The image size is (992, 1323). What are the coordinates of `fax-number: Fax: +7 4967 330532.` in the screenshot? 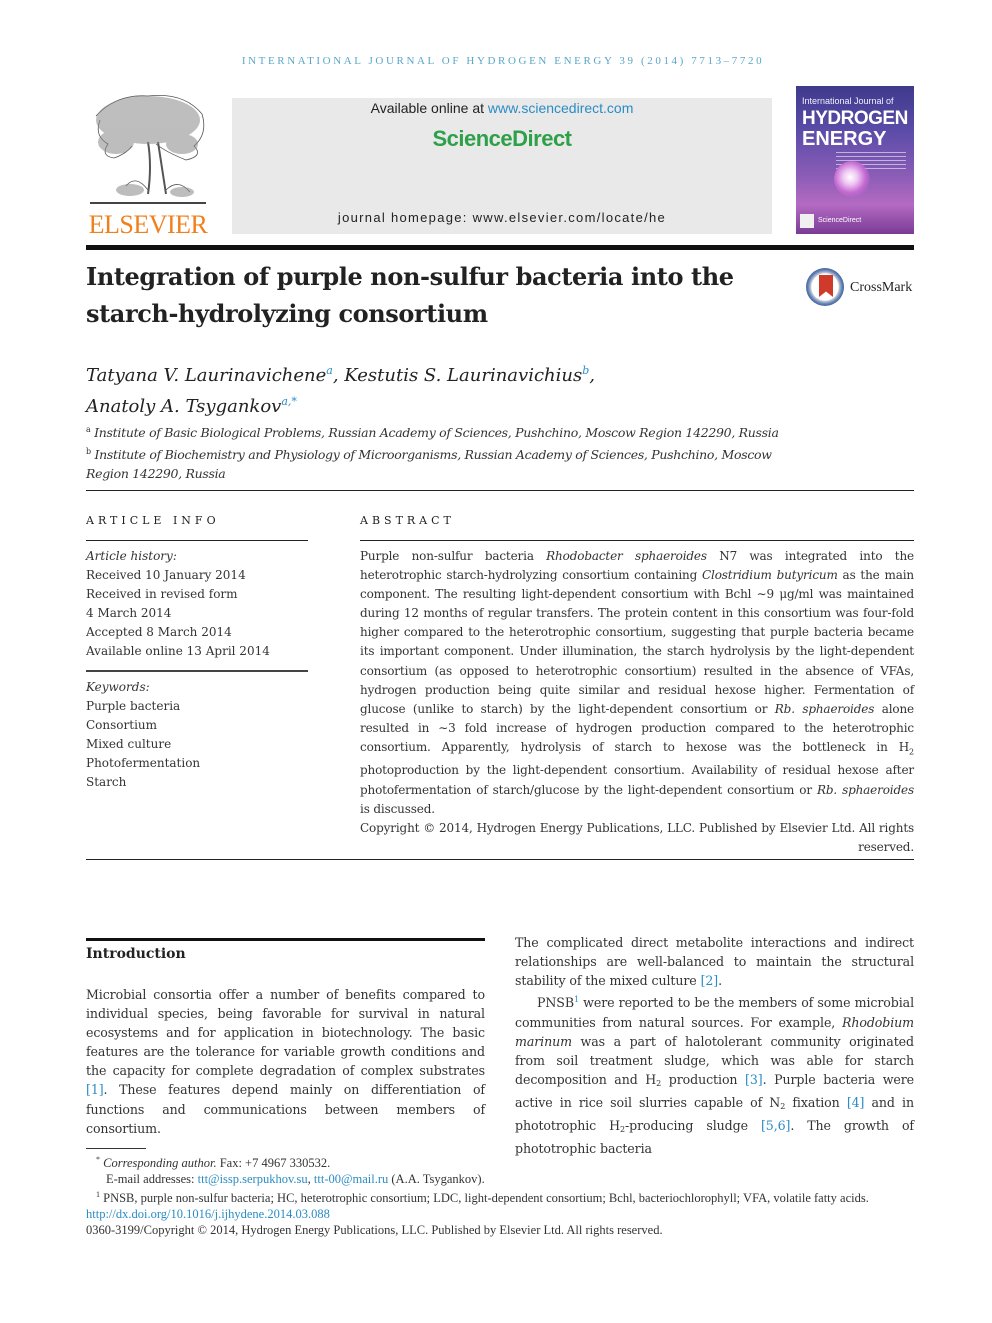 It's located at (273, 1163).